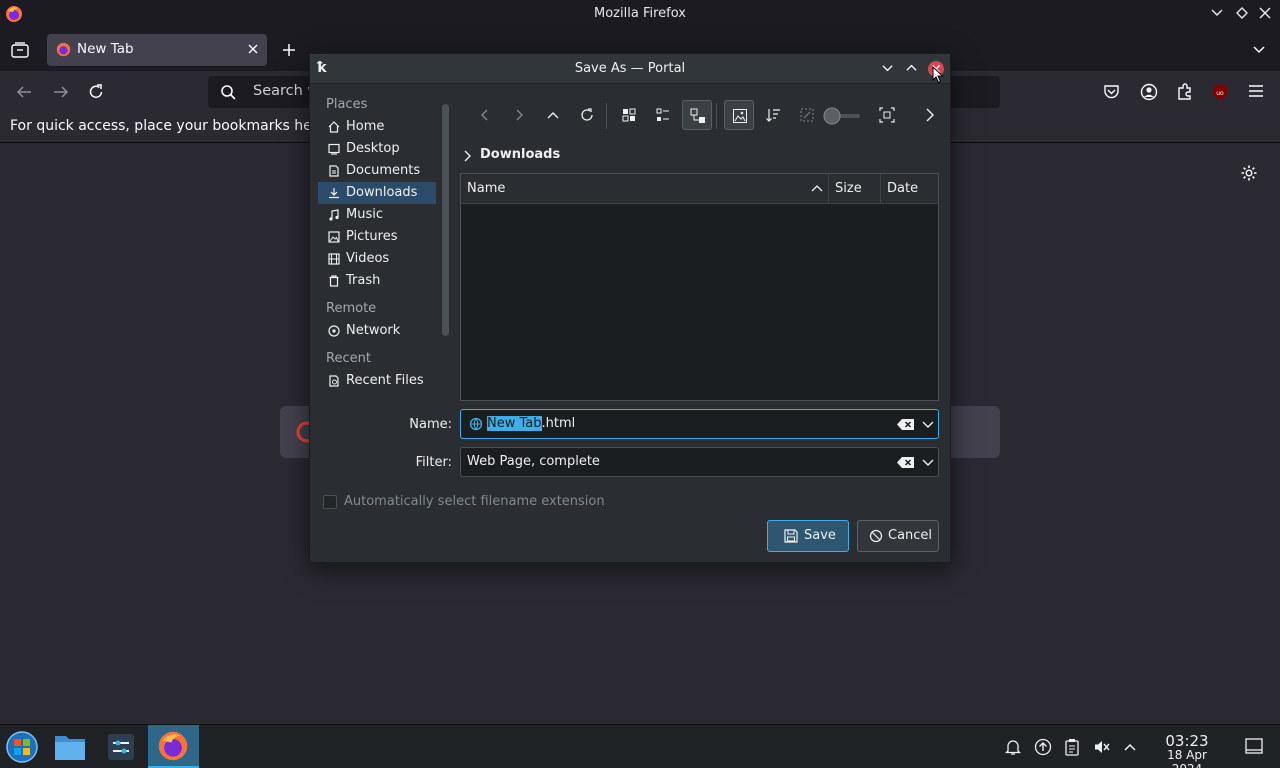 This screenshot has height=768, width=1280. I want to click on compact-view-button, so click(663, 115).